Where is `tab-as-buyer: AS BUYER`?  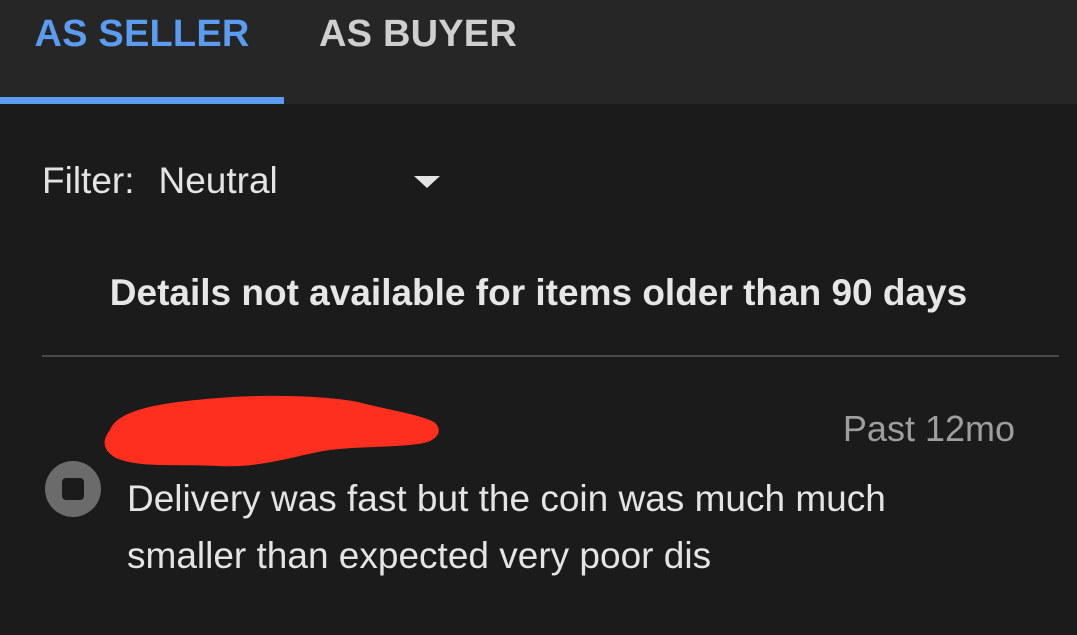
tab-as-buyer: AS BUYER is located at coordinates (418, 52).